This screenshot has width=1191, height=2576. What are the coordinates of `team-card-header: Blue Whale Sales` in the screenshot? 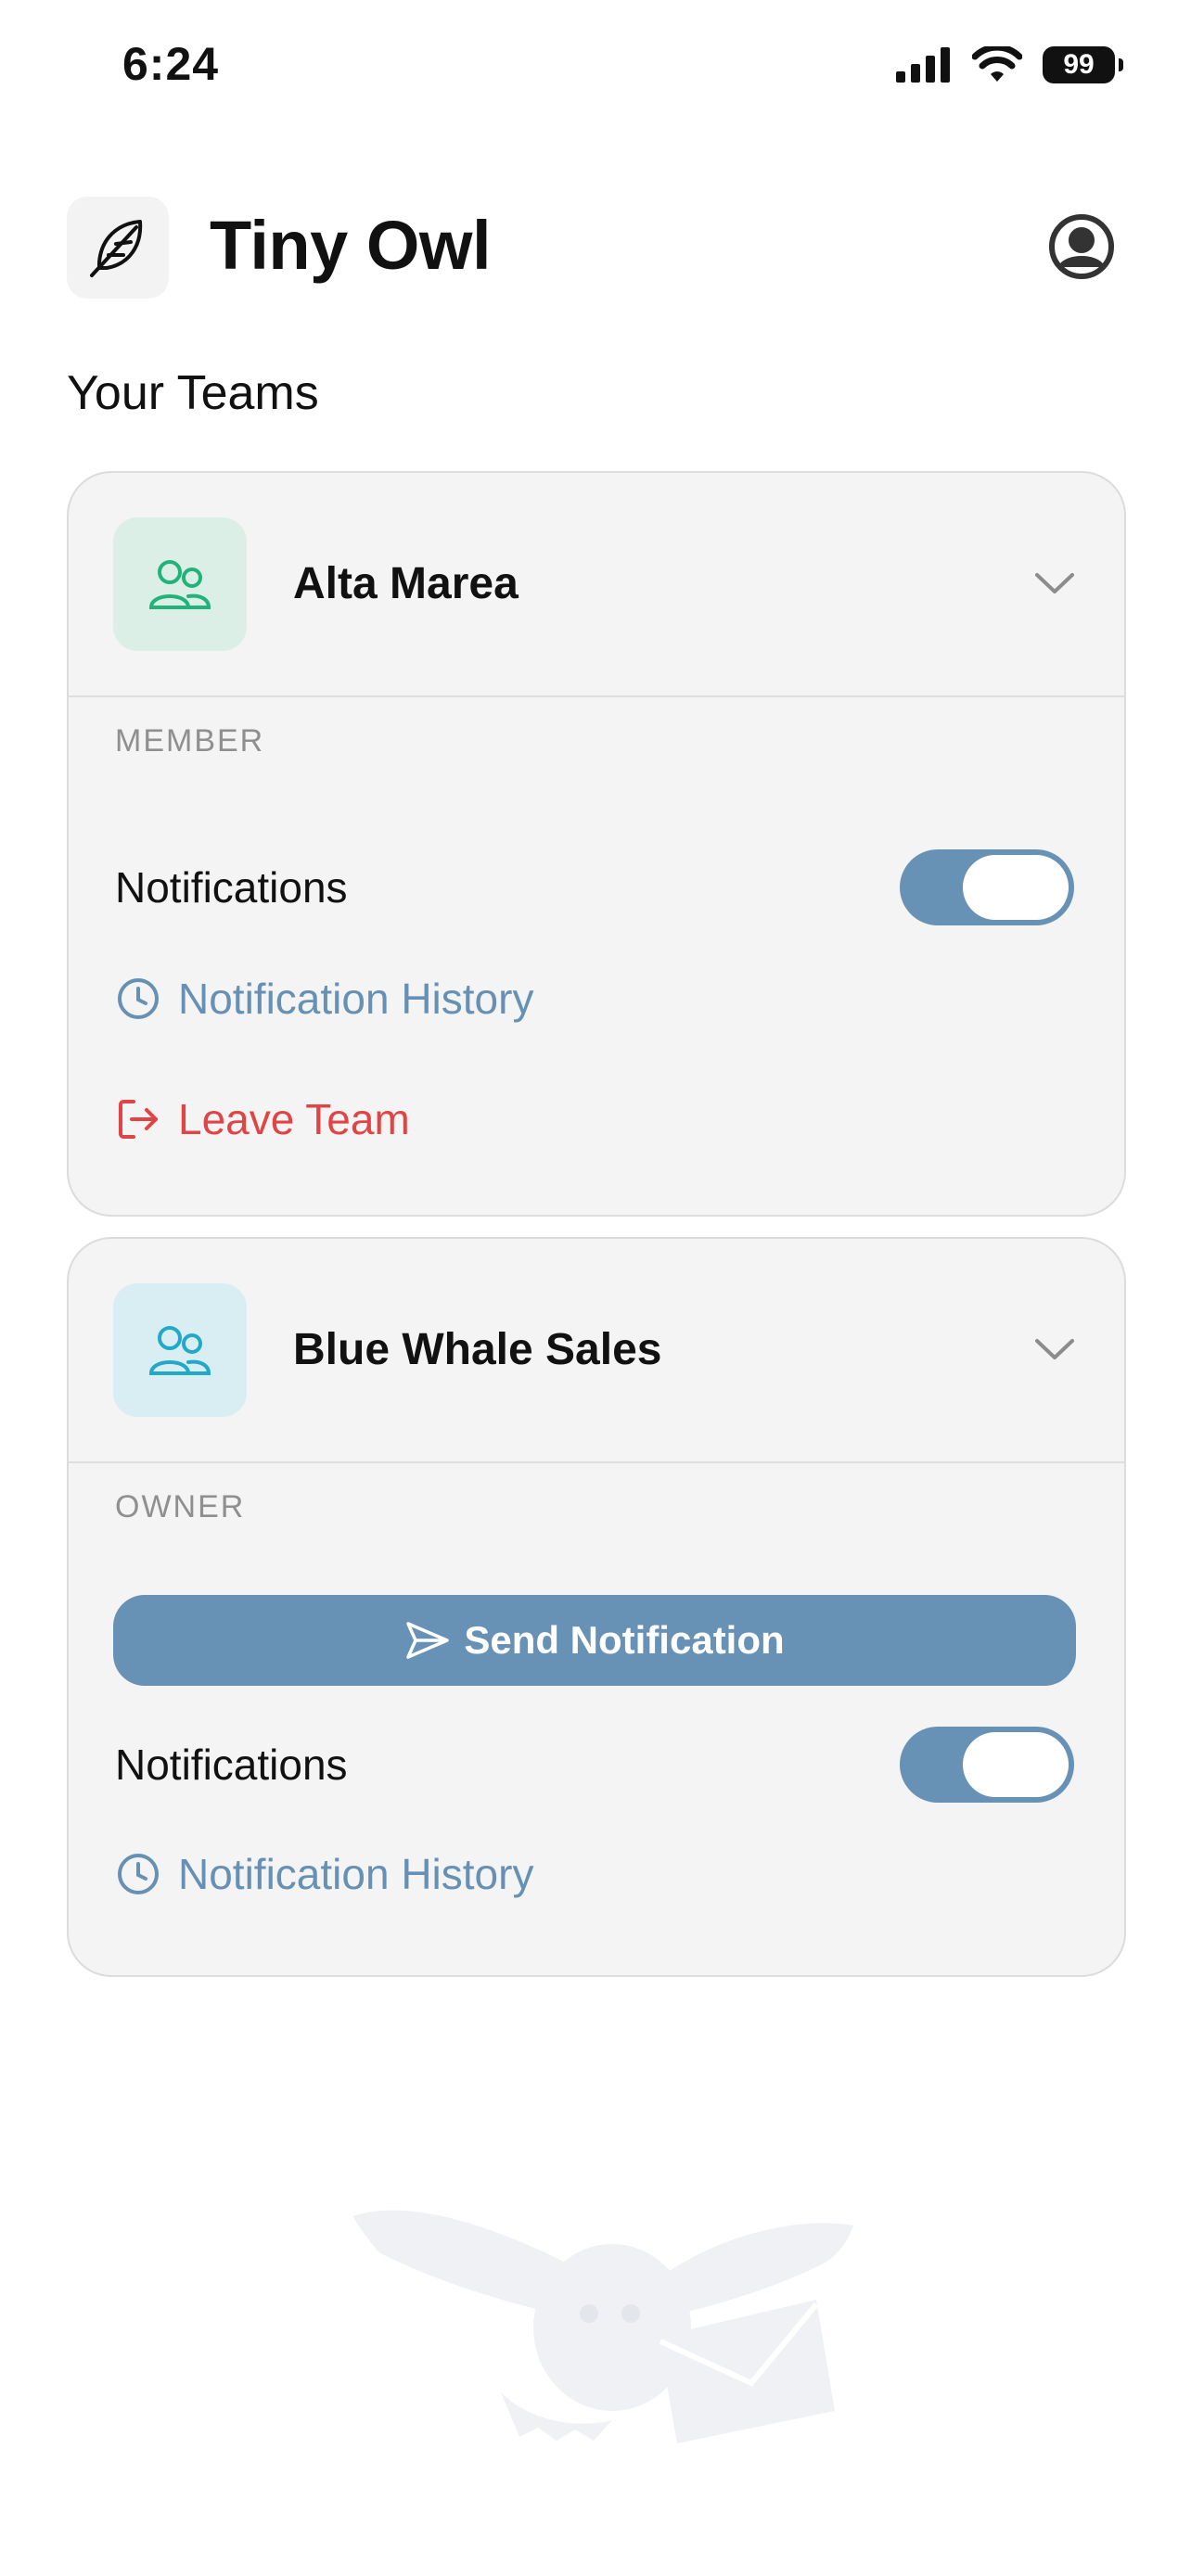 It's located at (597, 1351).